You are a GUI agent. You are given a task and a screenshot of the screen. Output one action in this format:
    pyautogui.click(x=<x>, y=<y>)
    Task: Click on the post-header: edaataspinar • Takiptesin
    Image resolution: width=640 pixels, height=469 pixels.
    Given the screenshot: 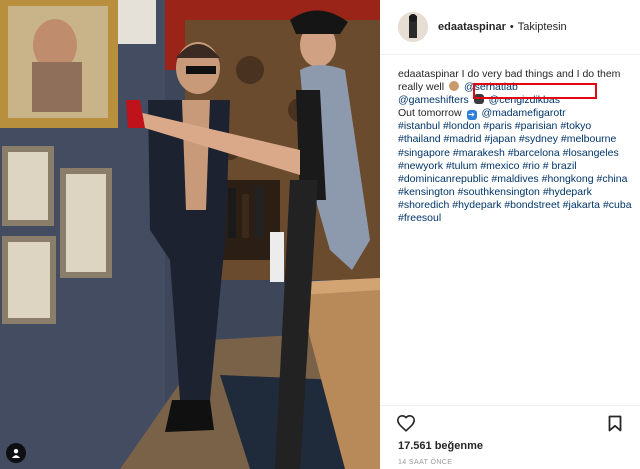 What is the action you would take?
    pyautogui.click(x=510, y=27)
    